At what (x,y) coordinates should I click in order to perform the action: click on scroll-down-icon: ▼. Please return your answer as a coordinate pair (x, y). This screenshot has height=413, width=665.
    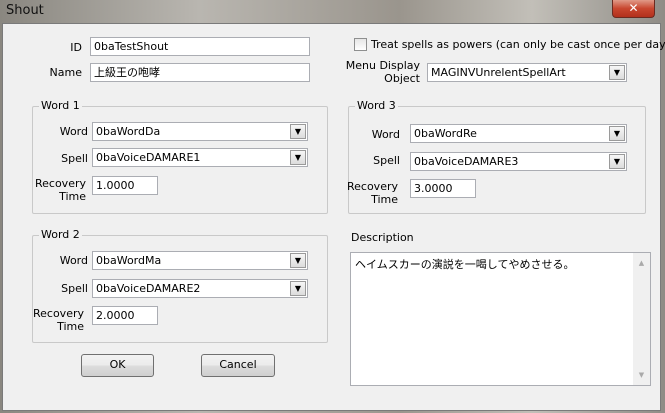
    Looking at the image, I should click on (641, 375).